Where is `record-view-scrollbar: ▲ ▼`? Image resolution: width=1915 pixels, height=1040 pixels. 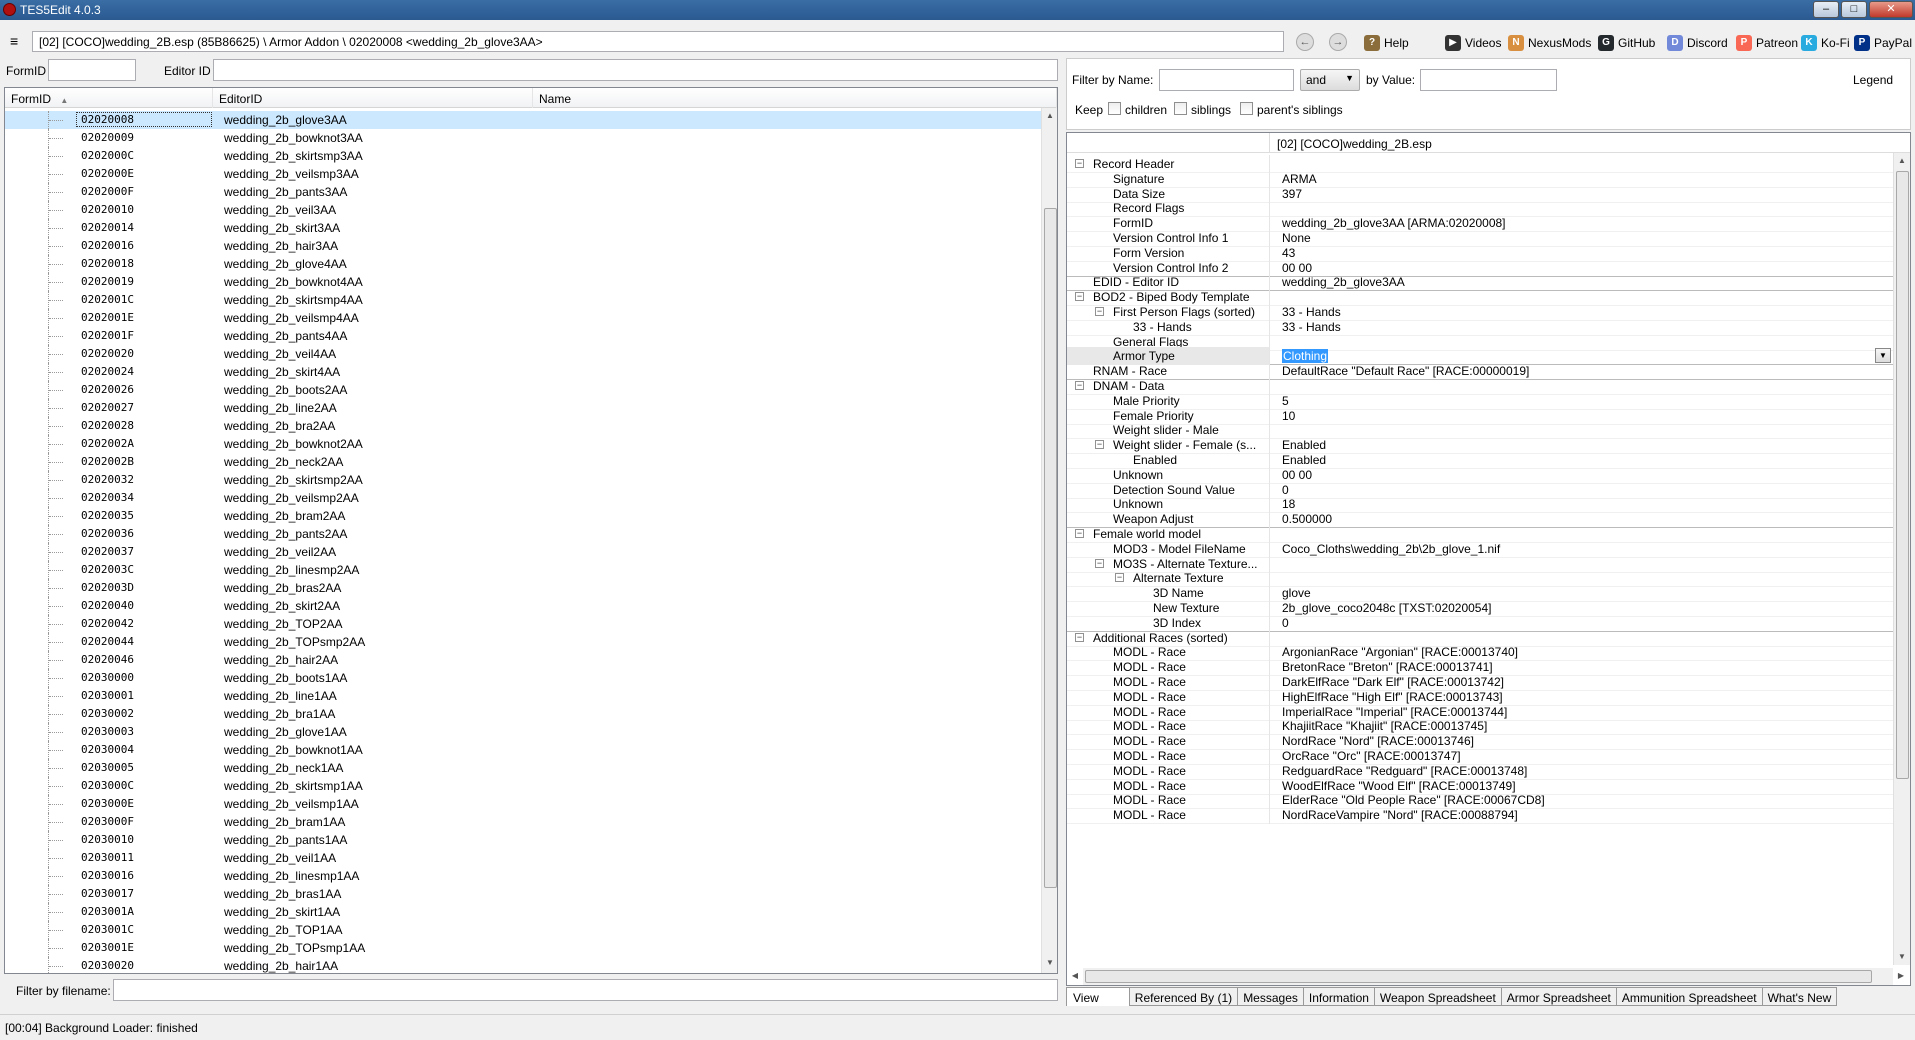 record-view-scrollbar: ▲ ▼ is located at coordinates (1901, 559).